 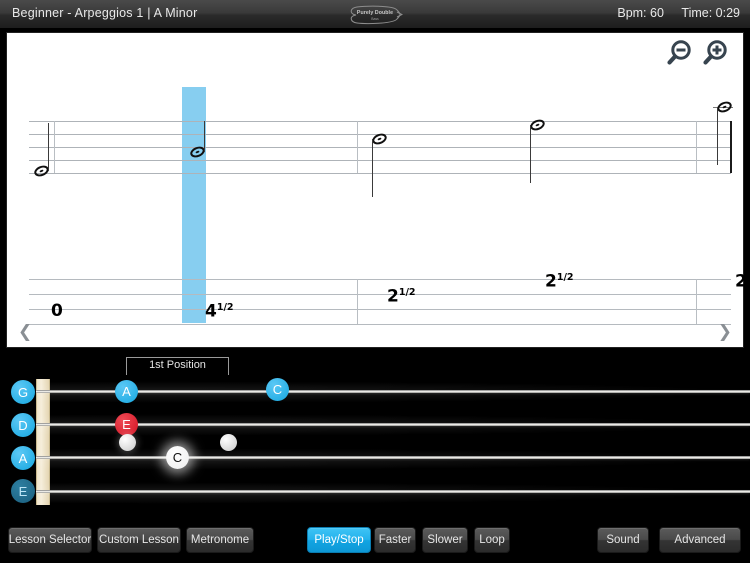 I want to click on fingerboard-note-marker: E, so click(x=126, y=424).